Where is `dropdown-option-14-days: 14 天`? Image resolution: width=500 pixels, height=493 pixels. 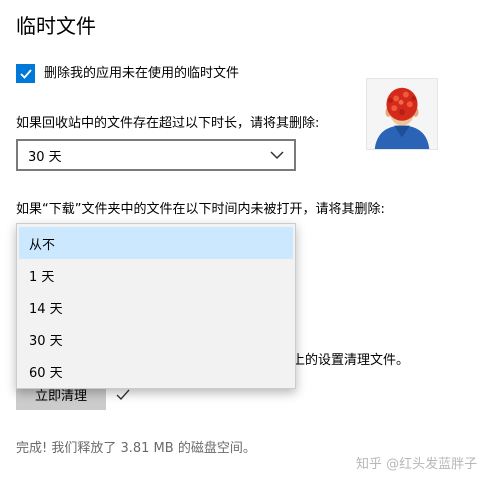 dropdown-option-14-days: 14 天 is located at coordinates (156, 307).